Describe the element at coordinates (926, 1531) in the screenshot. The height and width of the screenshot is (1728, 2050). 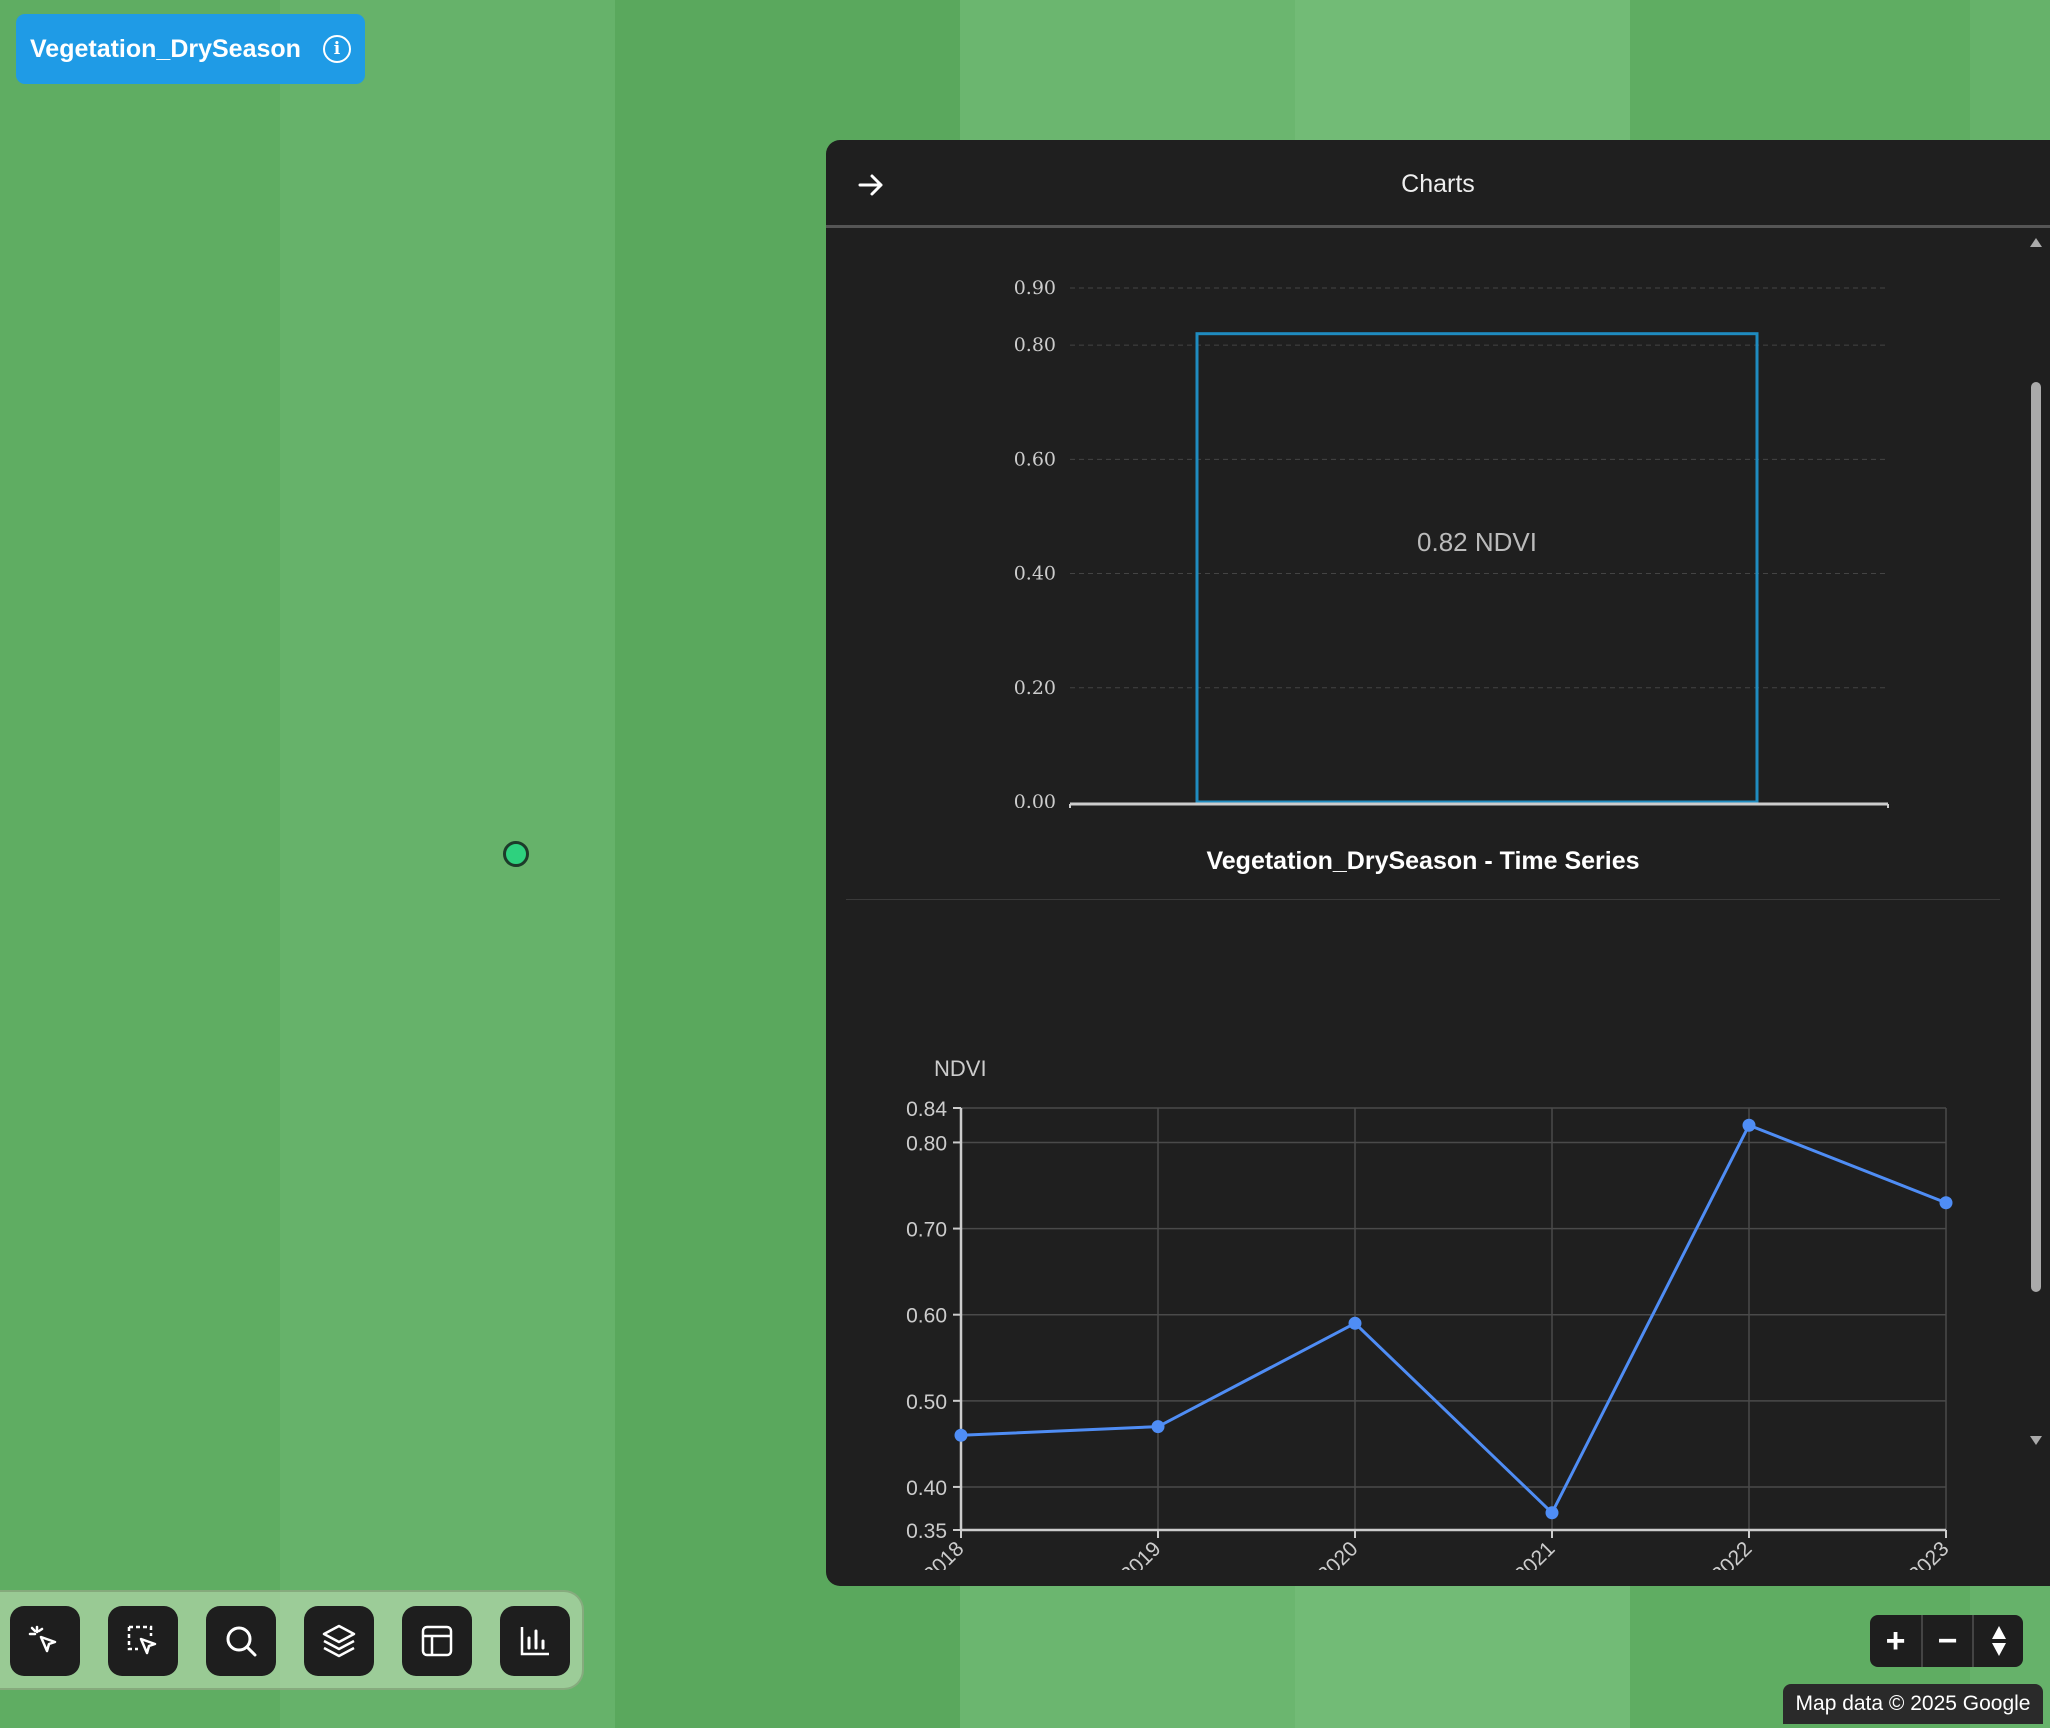
I see `y-tick-label: 0.35` at that location.